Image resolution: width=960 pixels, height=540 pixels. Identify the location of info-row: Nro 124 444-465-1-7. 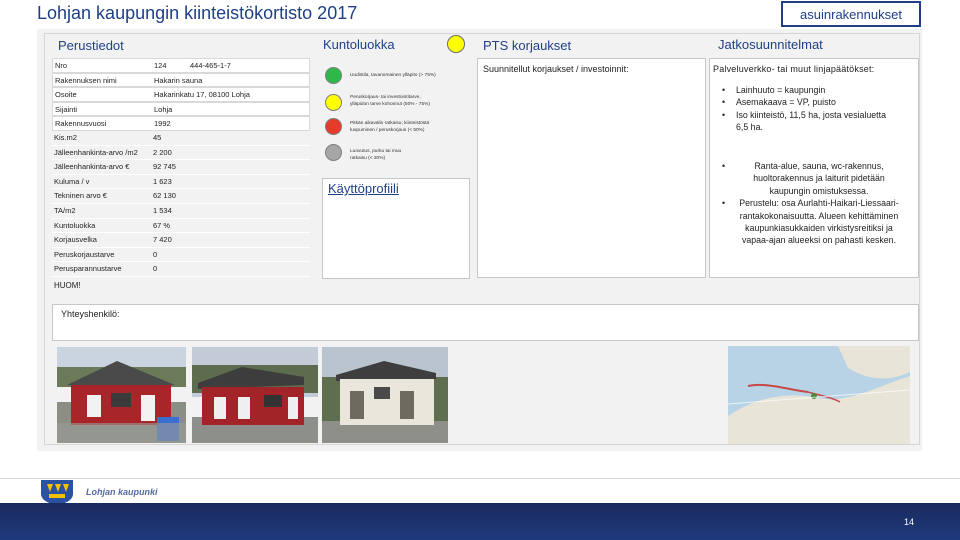
(181, 65).